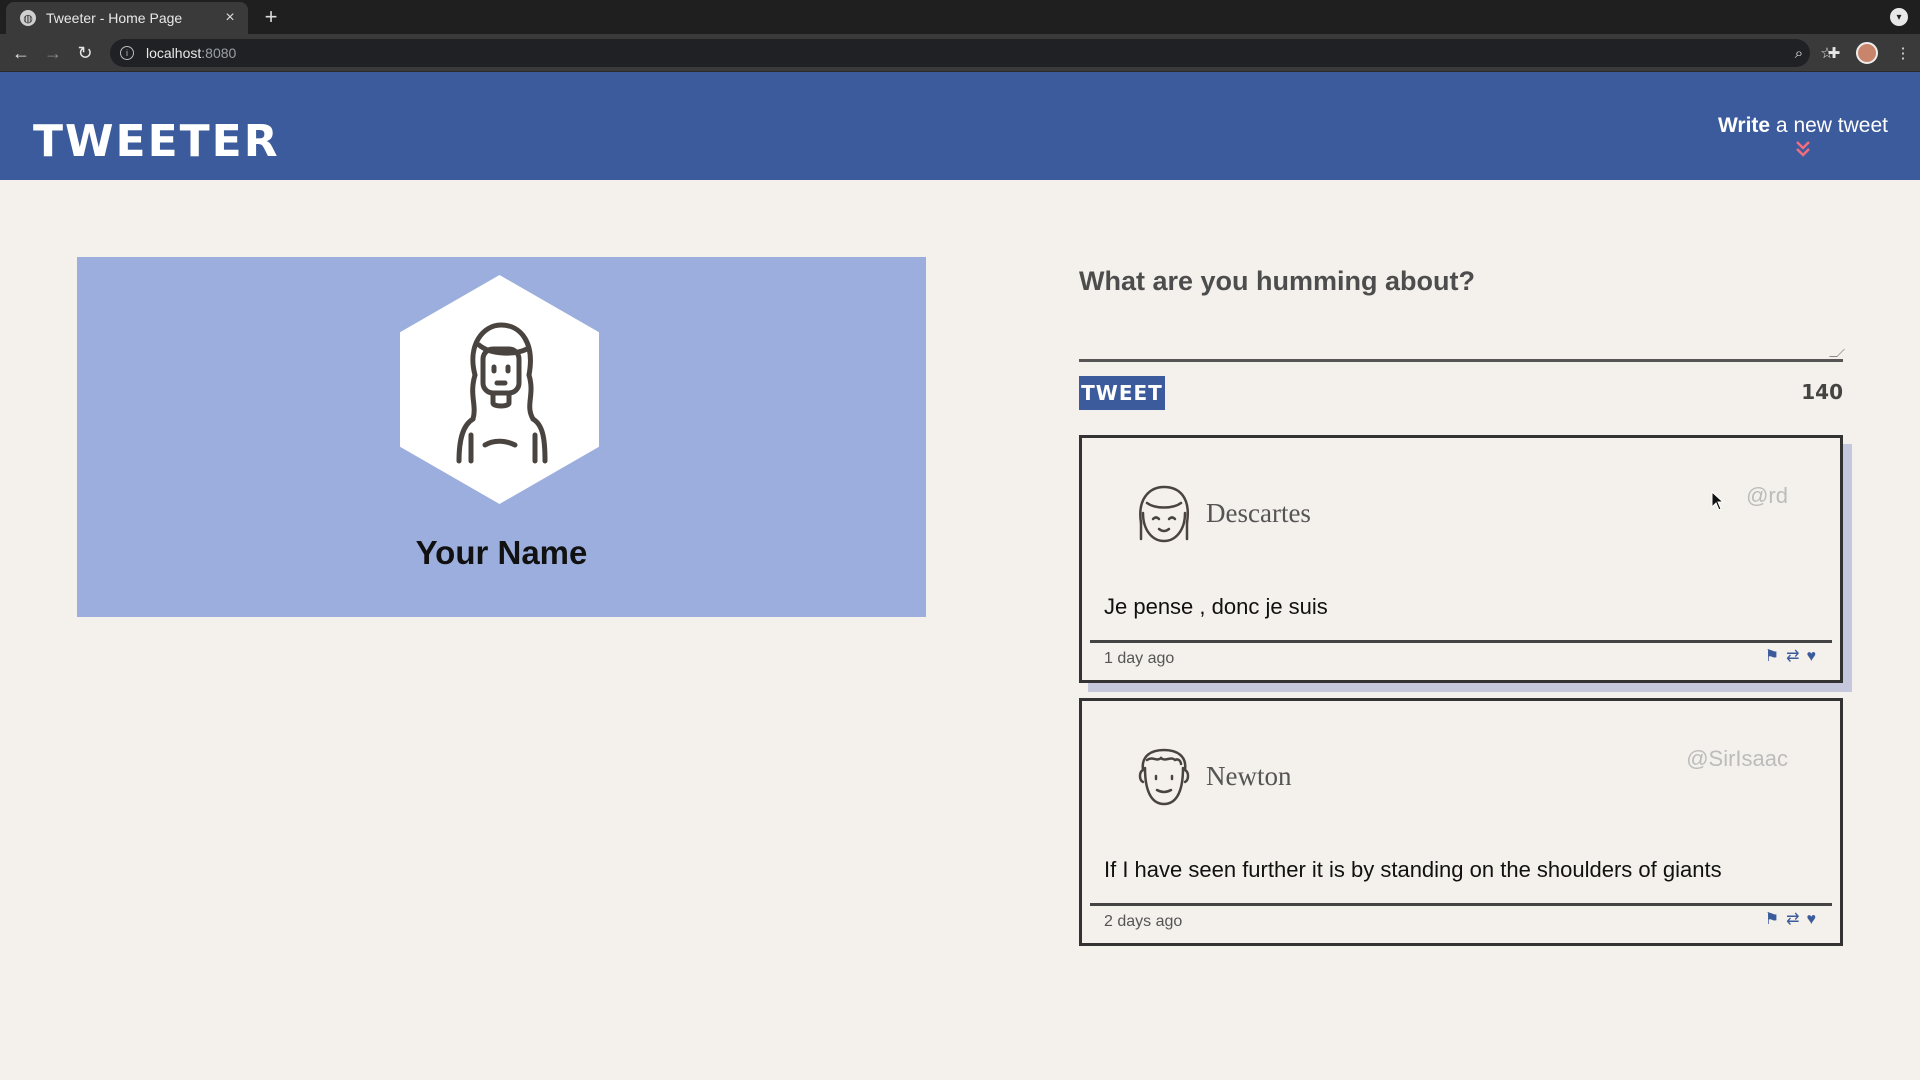 The width and height of the screenshot is (1920, 1080). Describe the element at coordinates (960, 17) in the screenshot. I see `browser-tabbar: ◍ Tweeter - Home Page × + ▾` at that location.